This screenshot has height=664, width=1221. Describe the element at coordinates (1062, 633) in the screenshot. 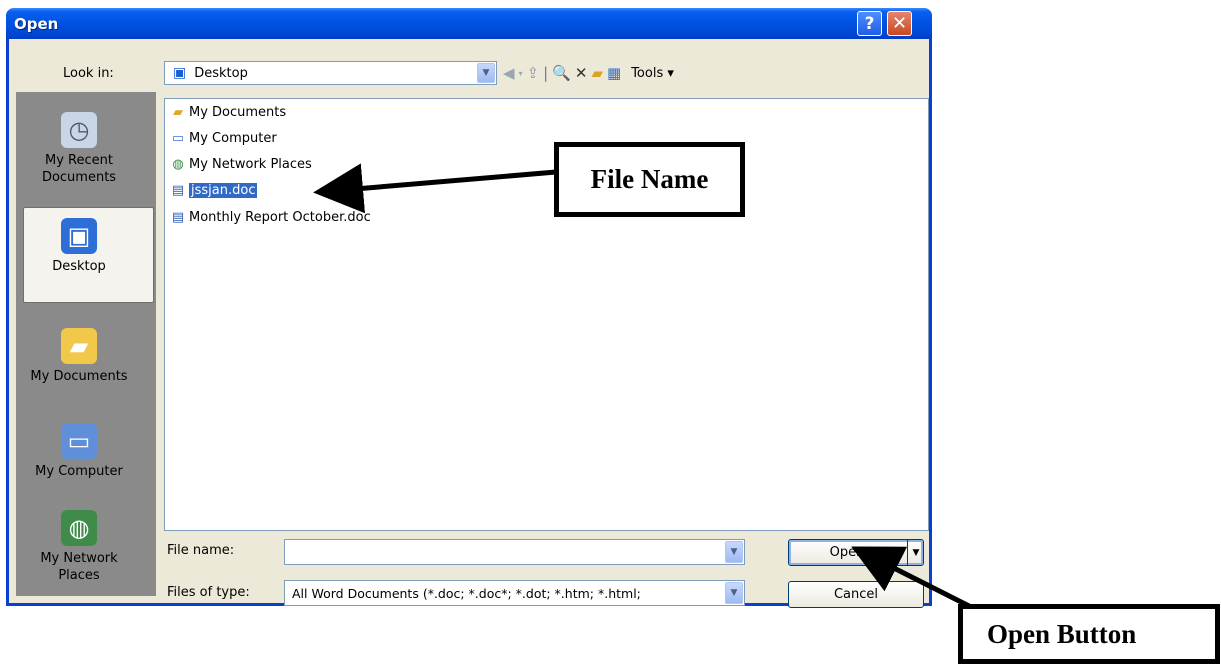

I see `callout-text: Open Button` at that location.